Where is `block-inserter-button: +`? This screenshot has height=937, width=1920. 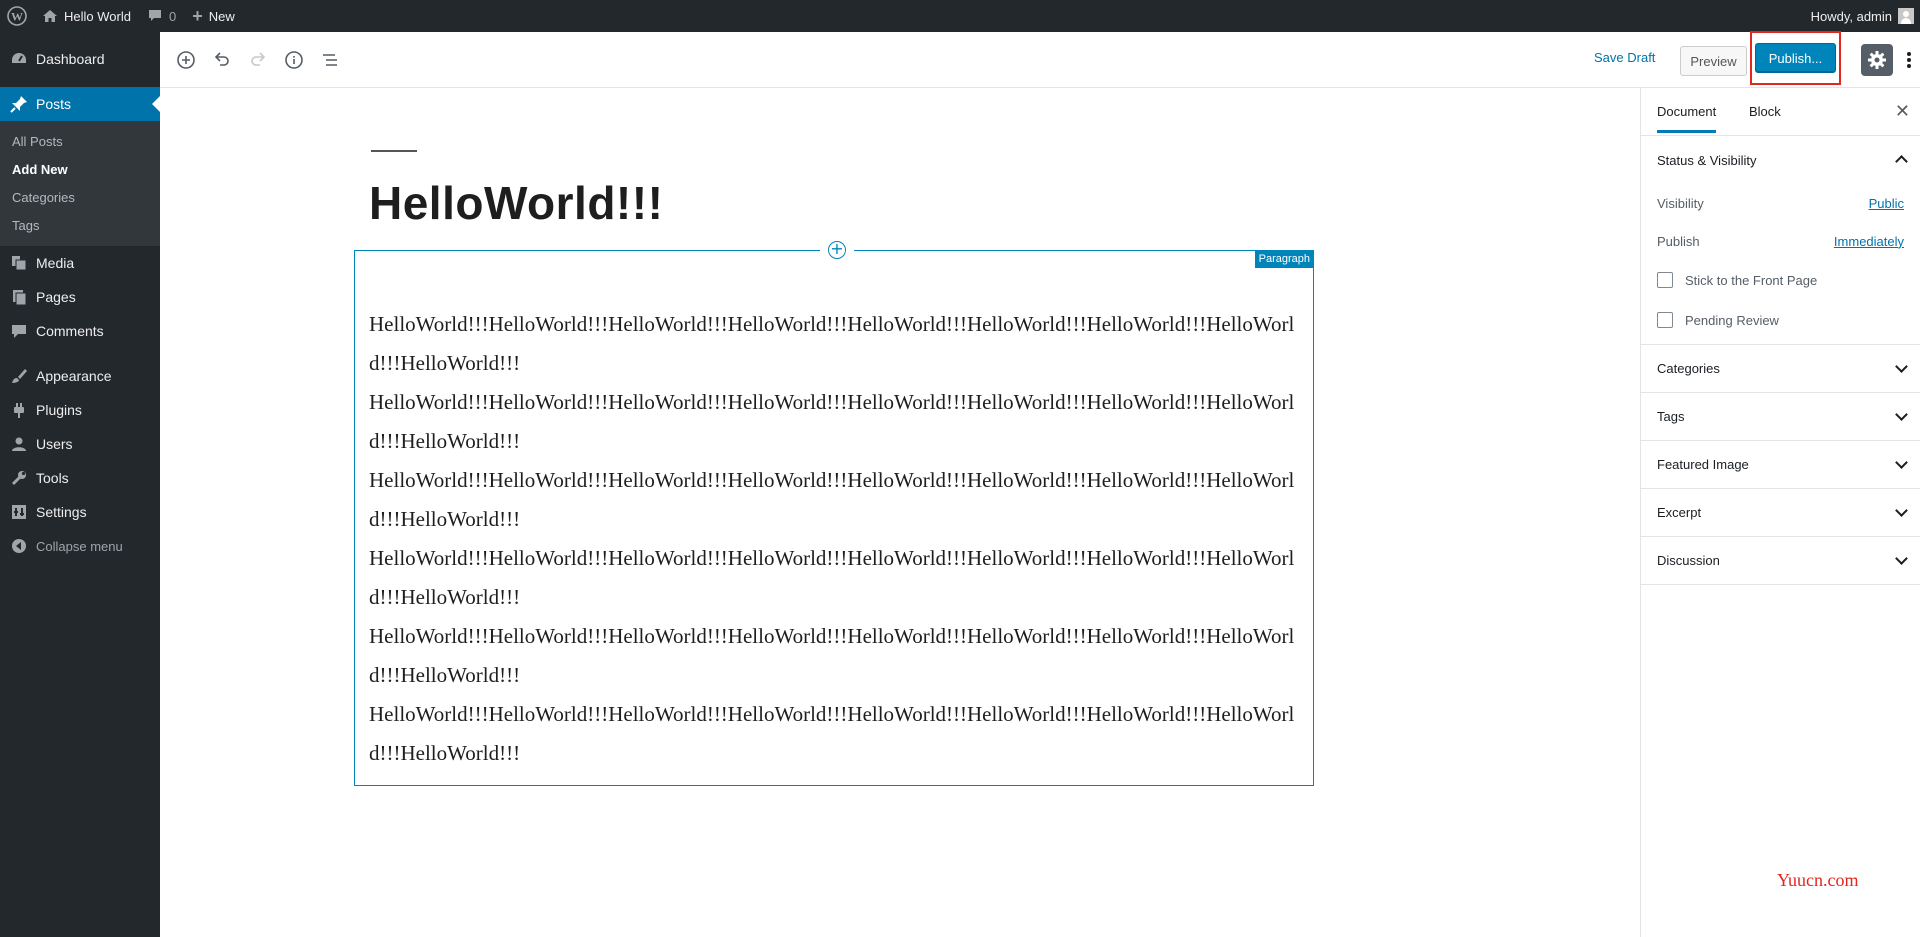 block-inserter-button: + is located at coordinates (837, 250).